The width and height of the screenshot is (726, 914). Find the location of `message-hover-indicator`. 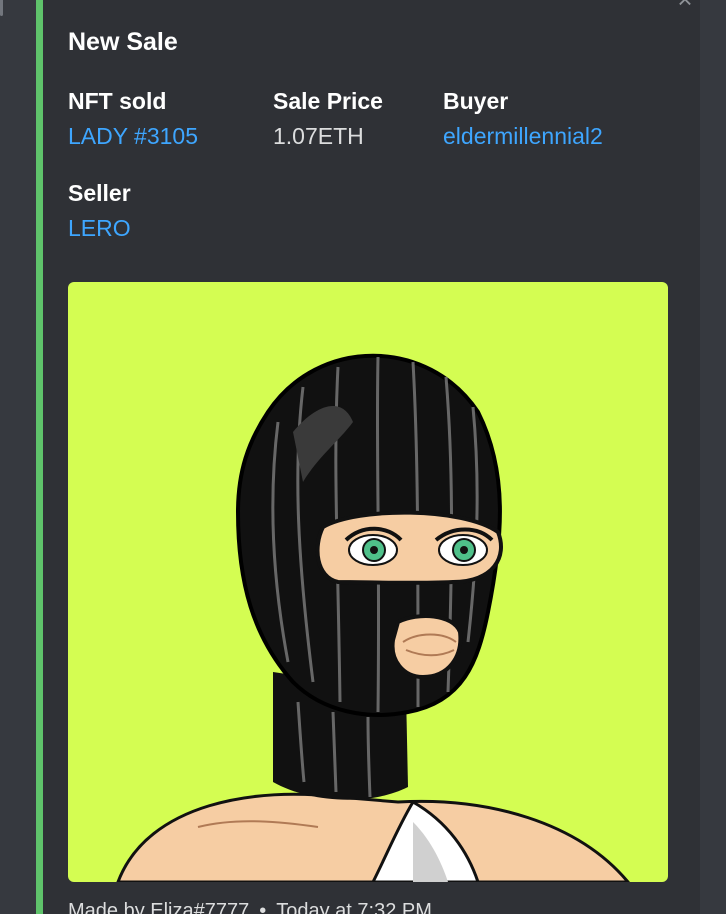

message-hover-indicator is located at coordinates (1, 8).